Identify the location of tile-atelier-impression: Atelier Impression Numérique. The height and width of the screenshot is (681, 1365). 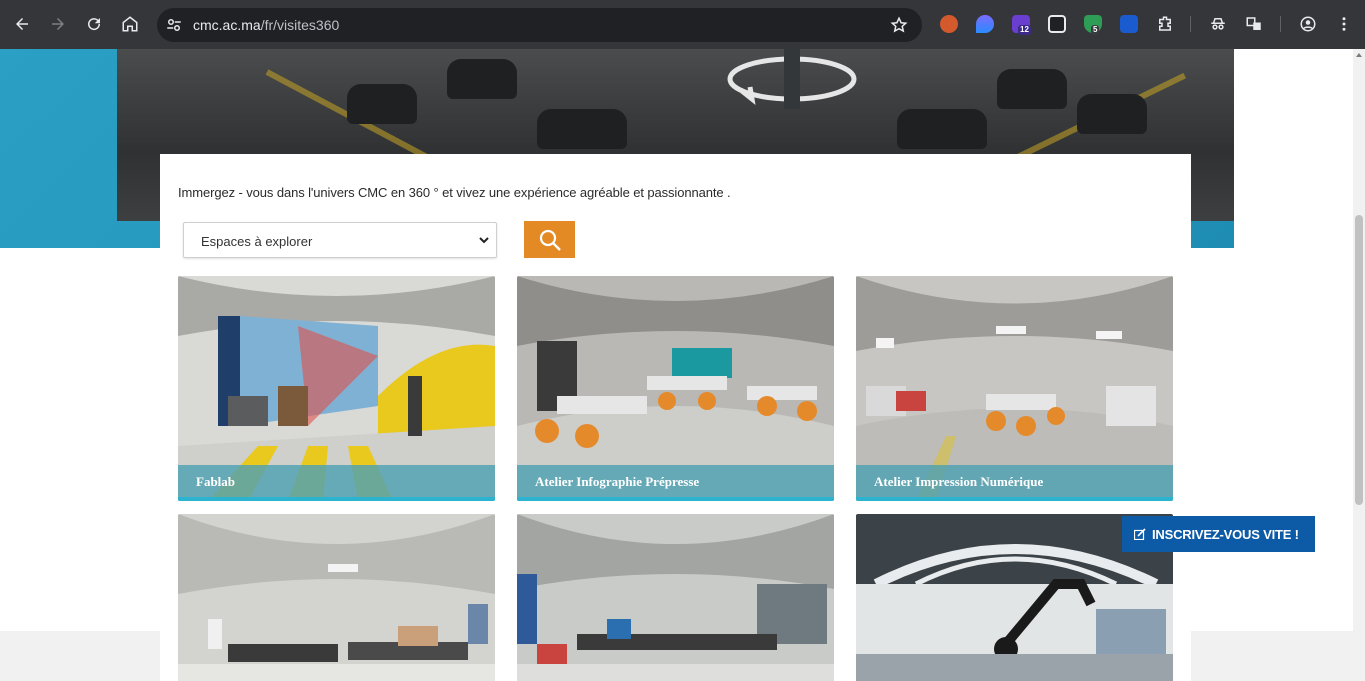
(1014, 388).